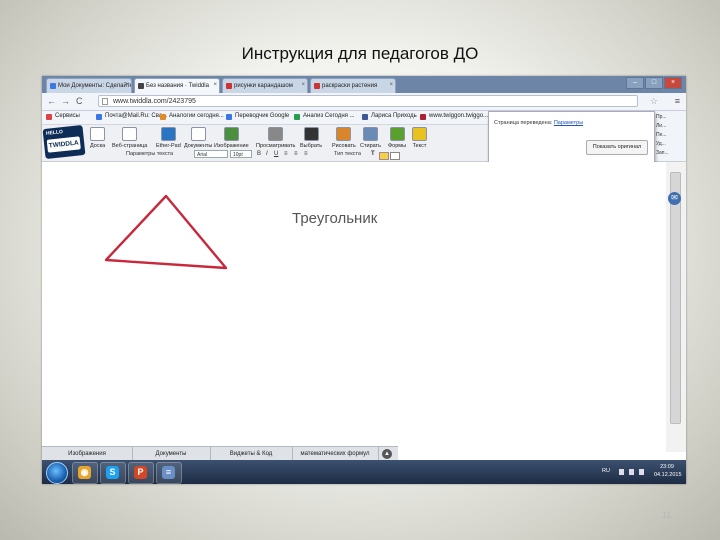 Image resolution: width=720 pixels, height=540 pixels. Describe the element at coordinates (673, 83) in the screenshot. I see `close-window-button: ×` at that location.